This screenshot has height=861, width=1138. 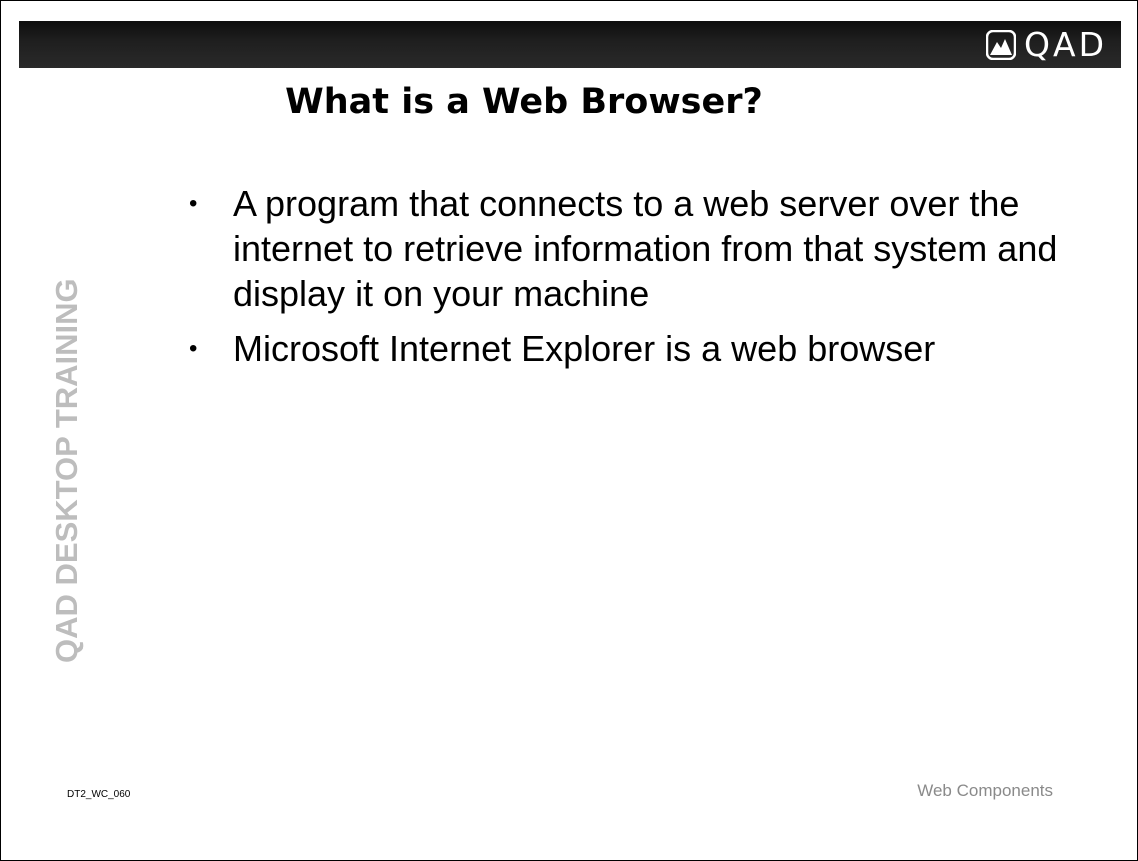 What do you see at coordinates (1065, 44) in the screenshot?
I see `logo-text: QAD` at bounding box center [1065, 44].